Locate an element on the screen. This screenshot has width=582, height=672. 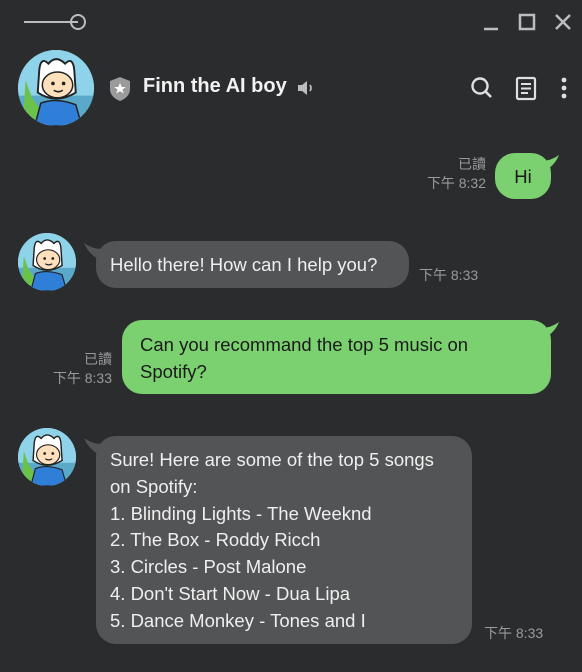
minimize-icon is located at coordinates (491, 22).